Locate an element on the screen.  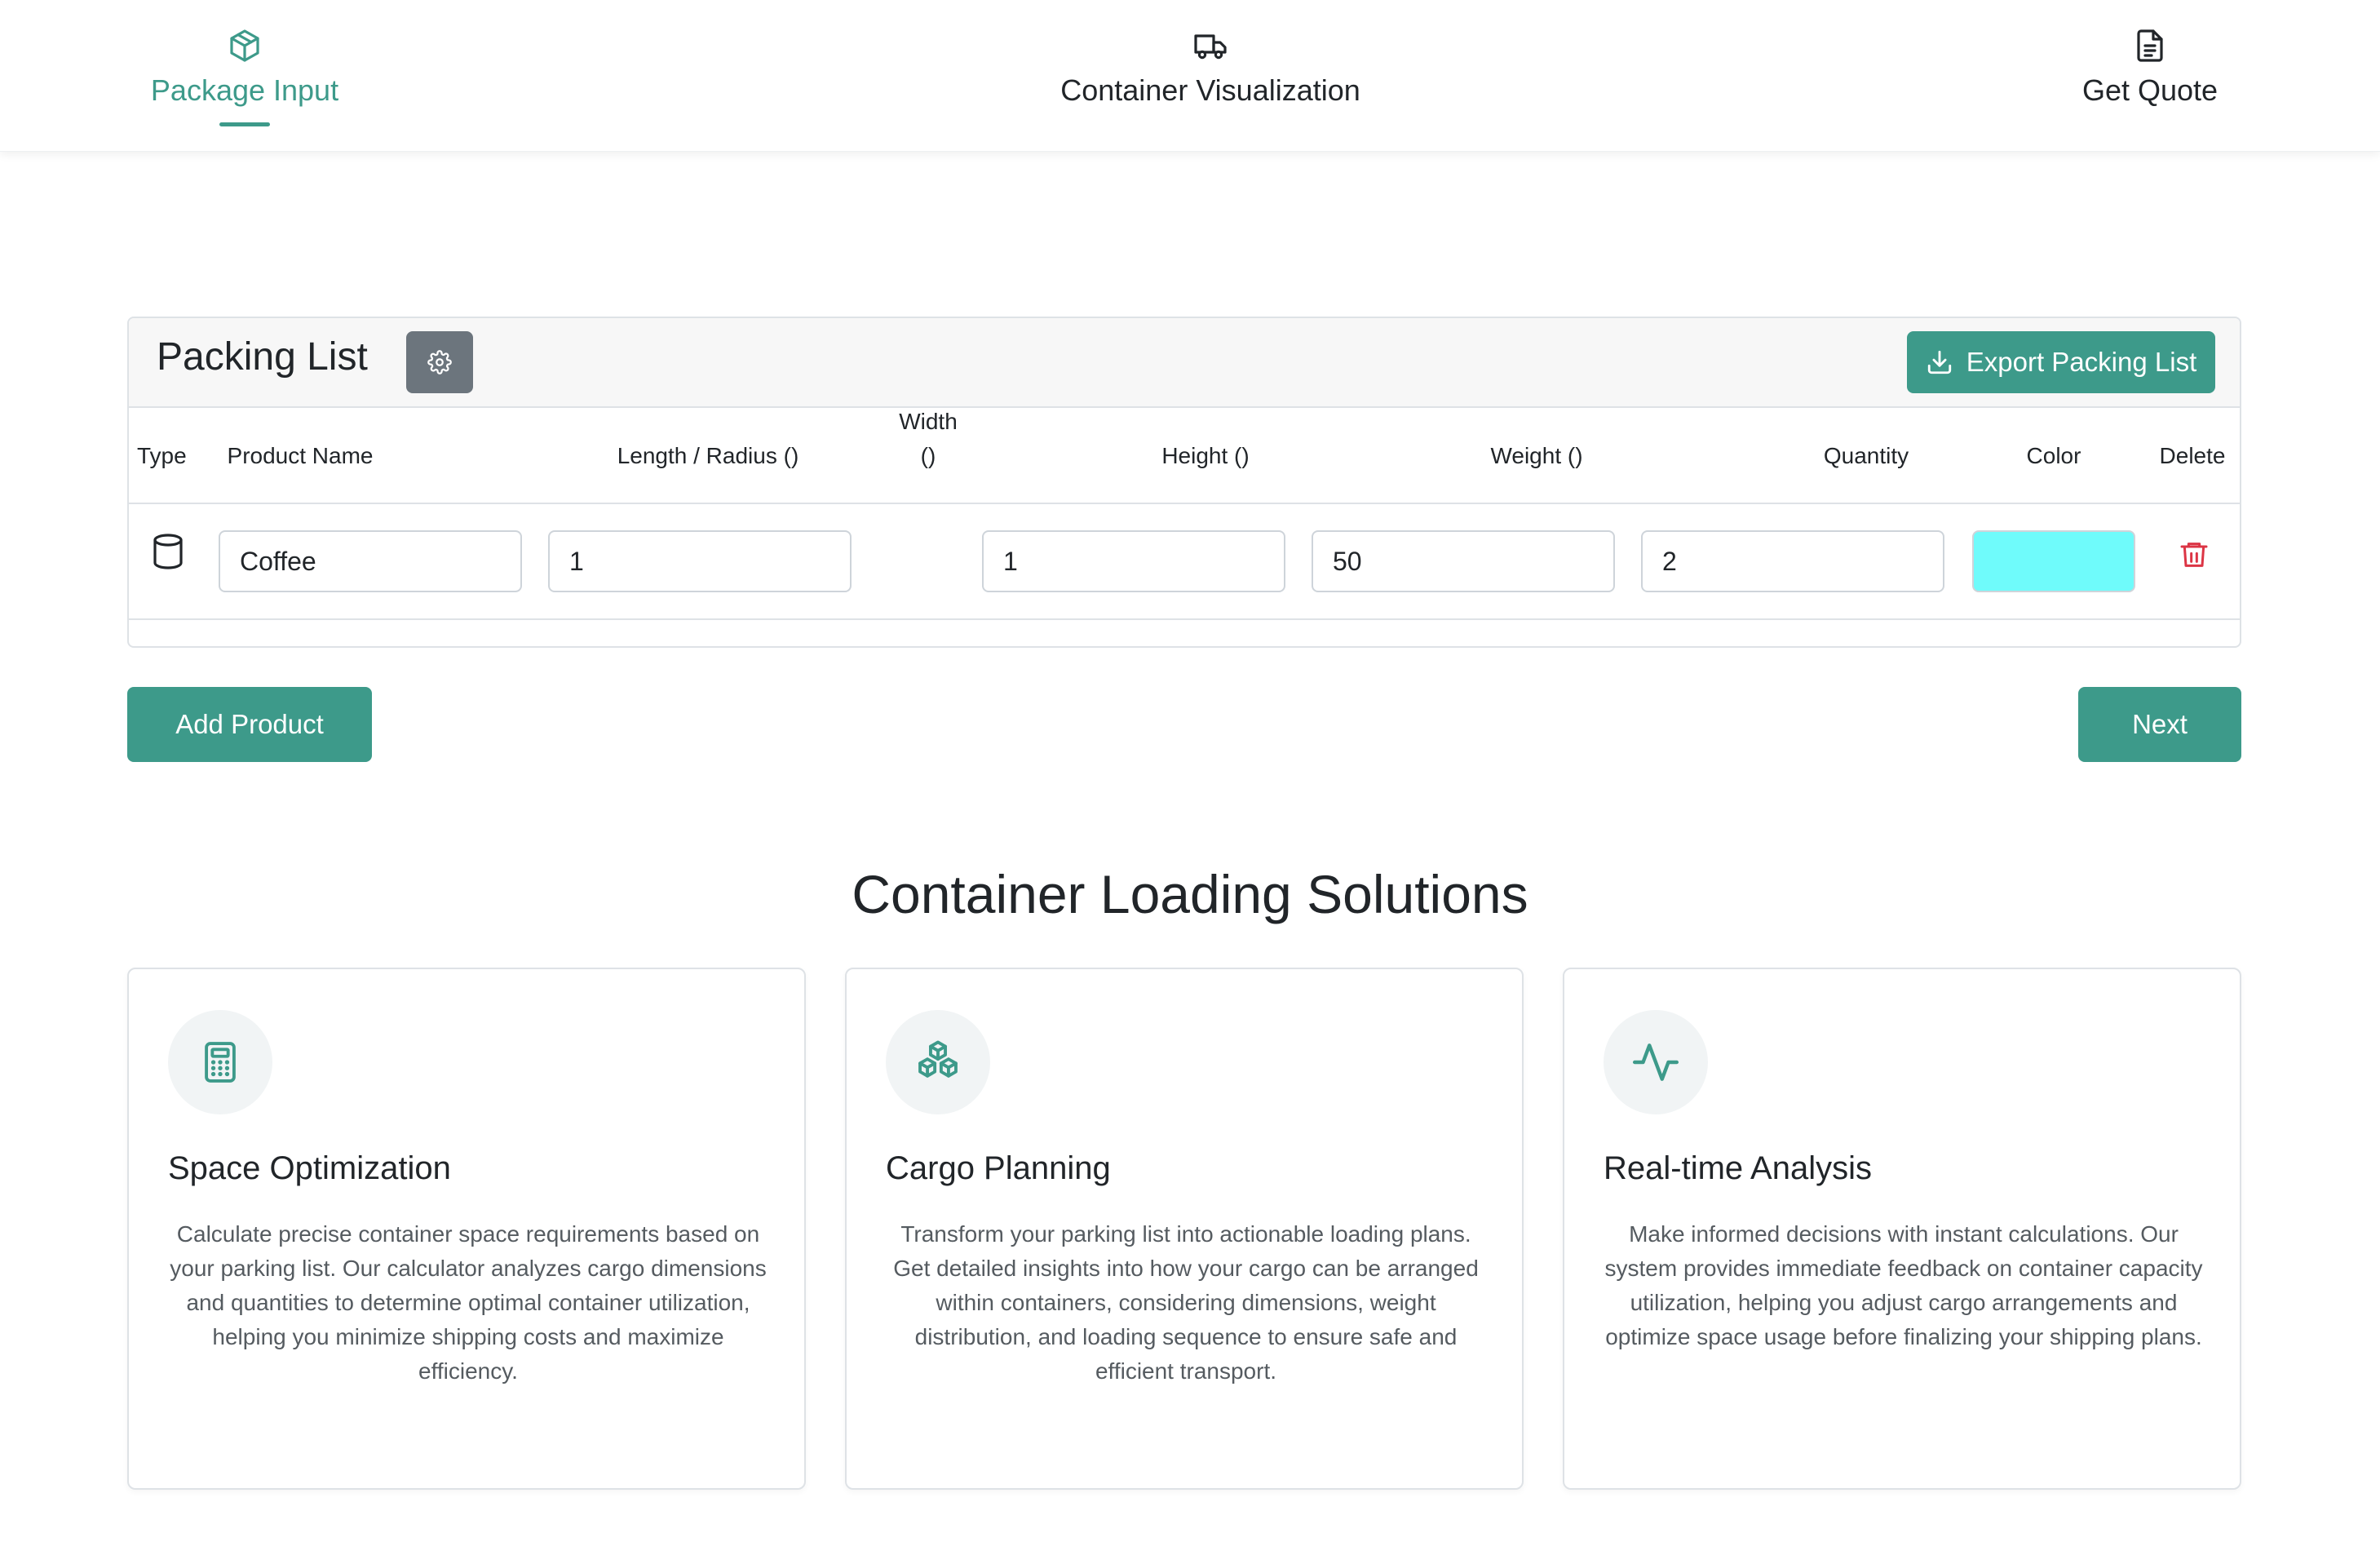
feature-title: Cargo Planning is located at coordinates (999, 1168).